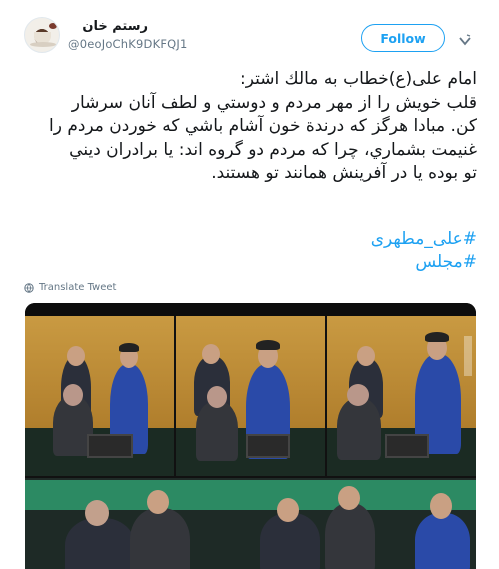 This screenshot has width=499, height=569. What do you see at coordinates (43, 44) in the screenshot?
I see `avatar-saucer` at bounding box center [43, 44].